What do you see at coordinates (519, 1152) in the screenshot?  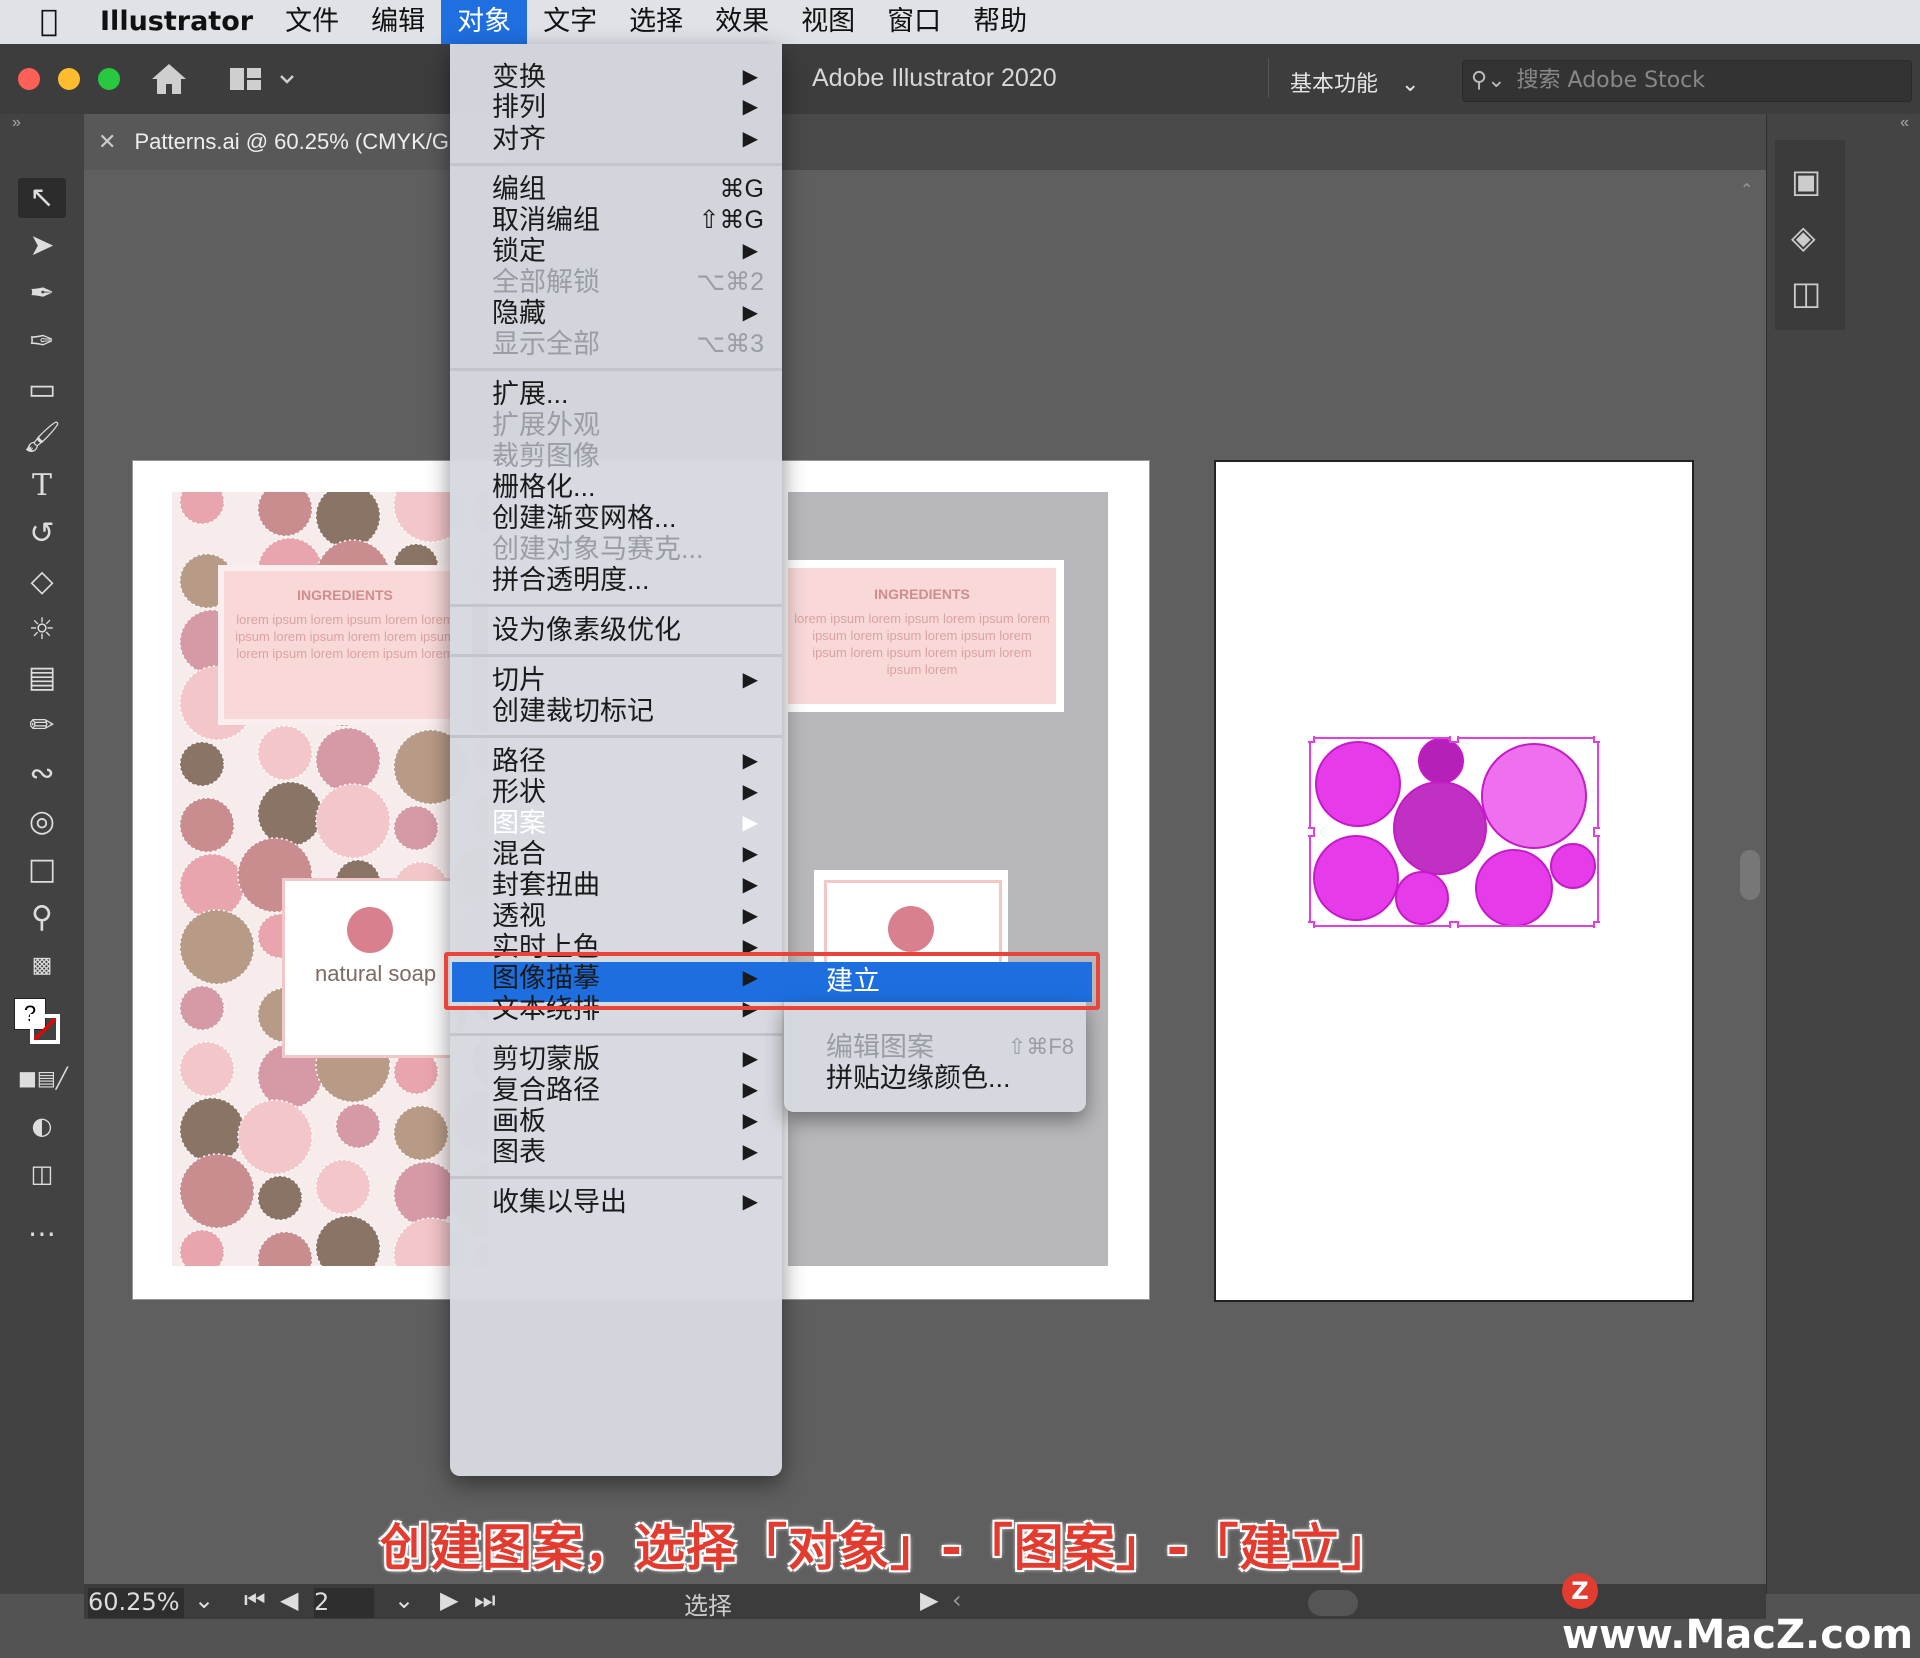 I see `menu-item-label: 图表` at bounding box center [519, 1152].